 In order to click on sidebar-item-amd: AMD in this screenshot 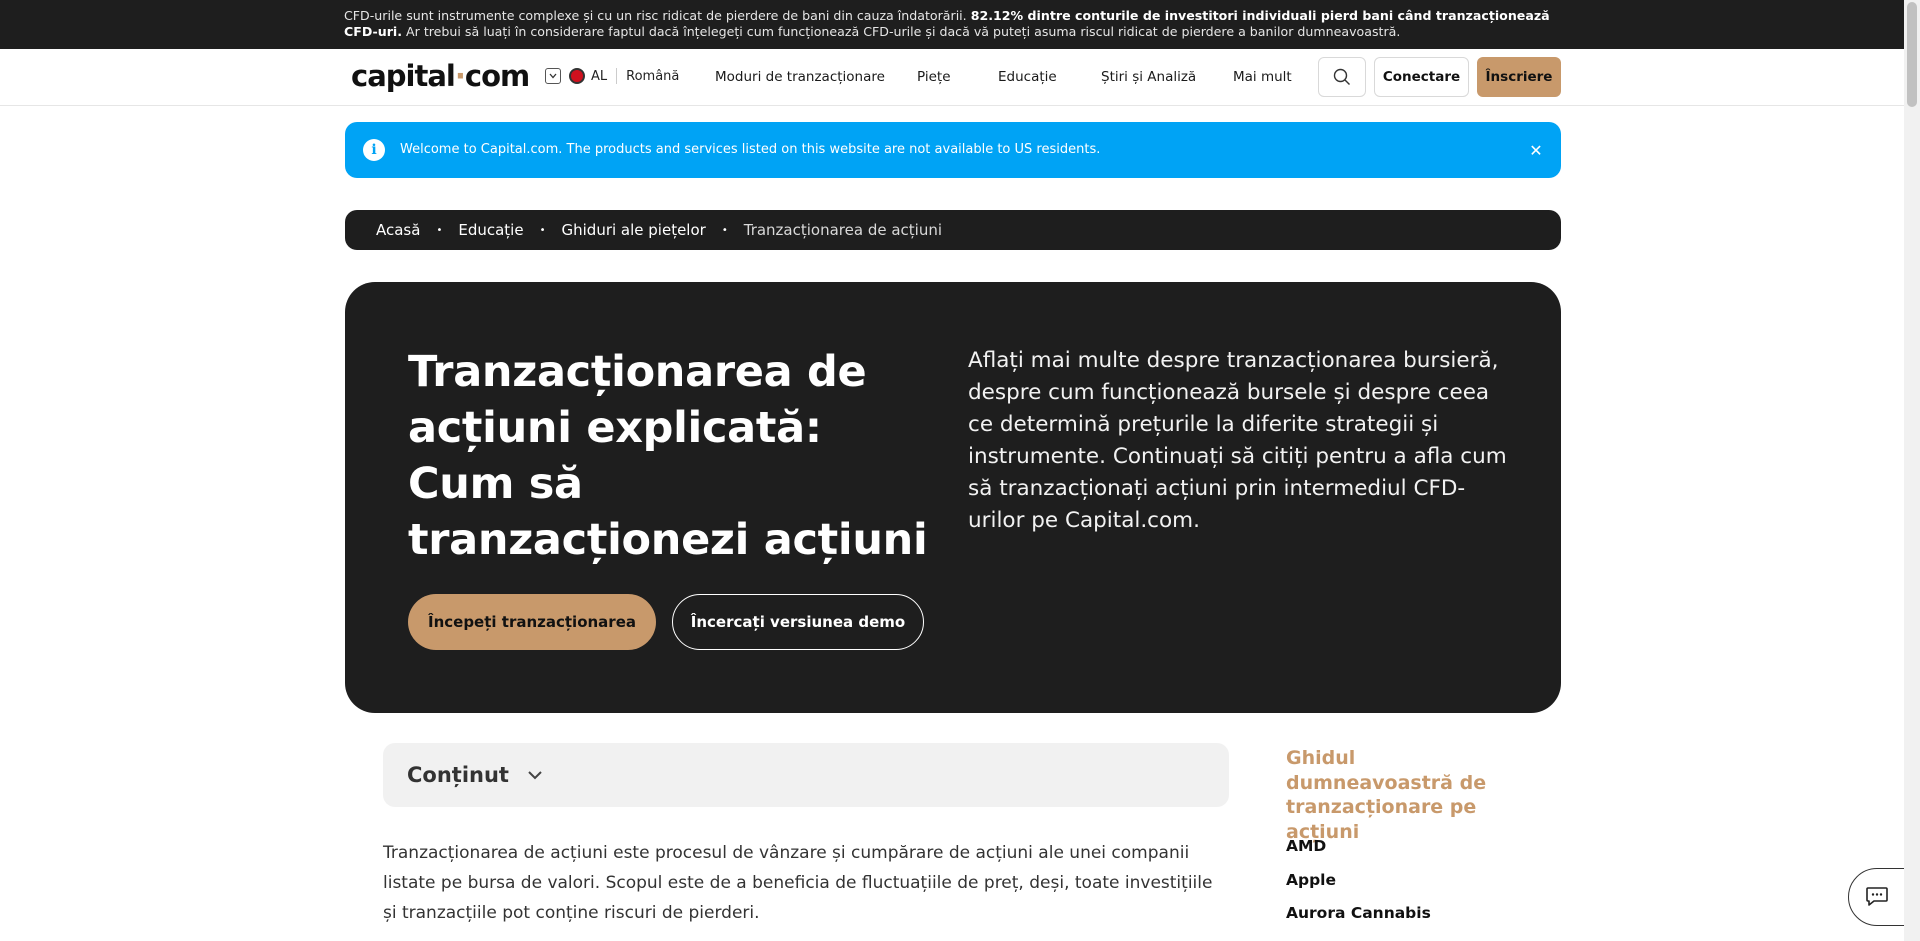, I will do `click(1358, 853)`.